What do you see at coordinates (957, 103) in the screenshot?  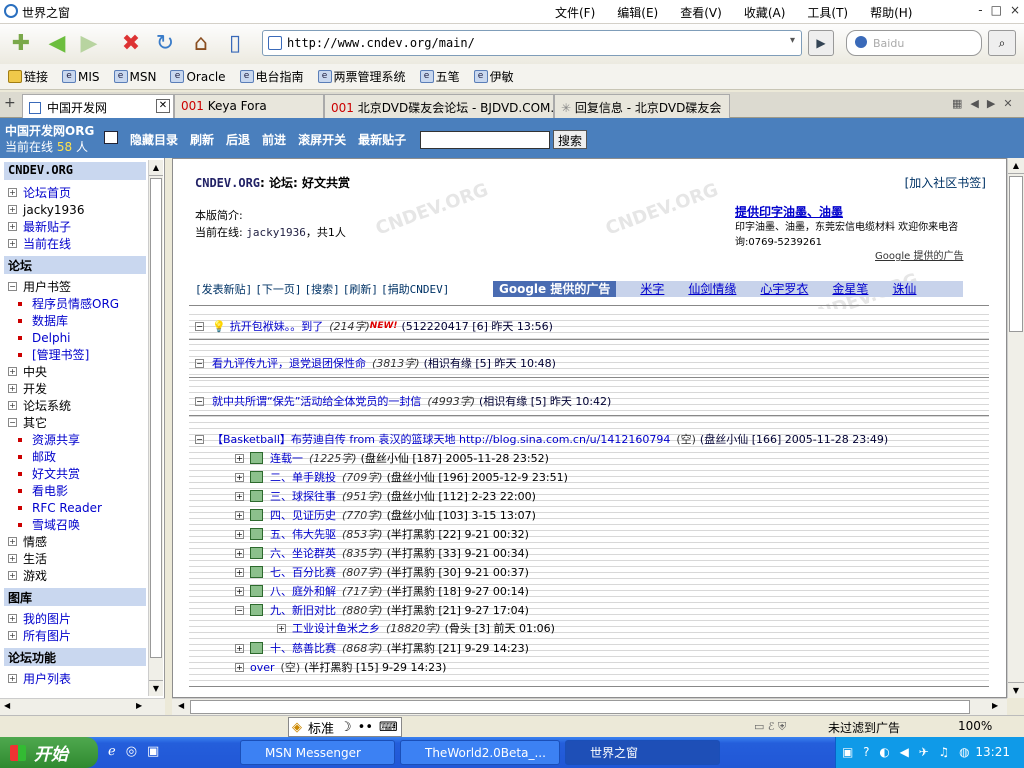 I see `tab-grid-icon: ▦` at bounding box center [957, 103].